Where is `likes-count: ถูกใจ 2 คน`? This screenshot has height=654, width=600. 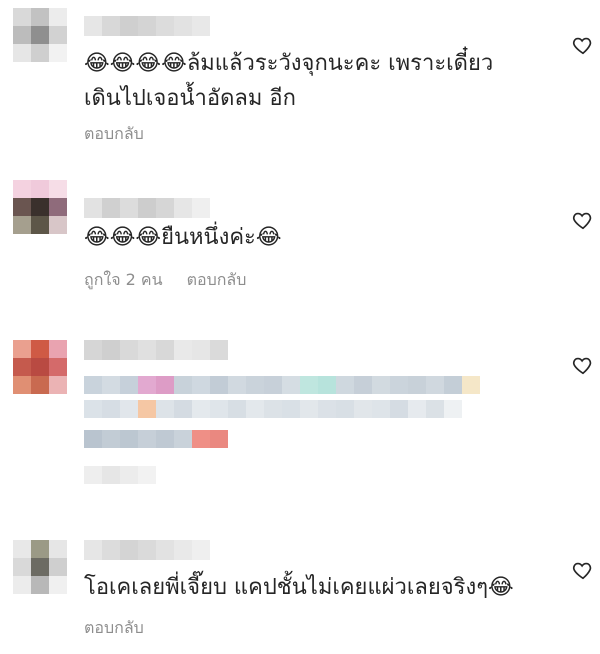
likes-count: ถูกใจ 2 คน is located at coordinates (123, 280).